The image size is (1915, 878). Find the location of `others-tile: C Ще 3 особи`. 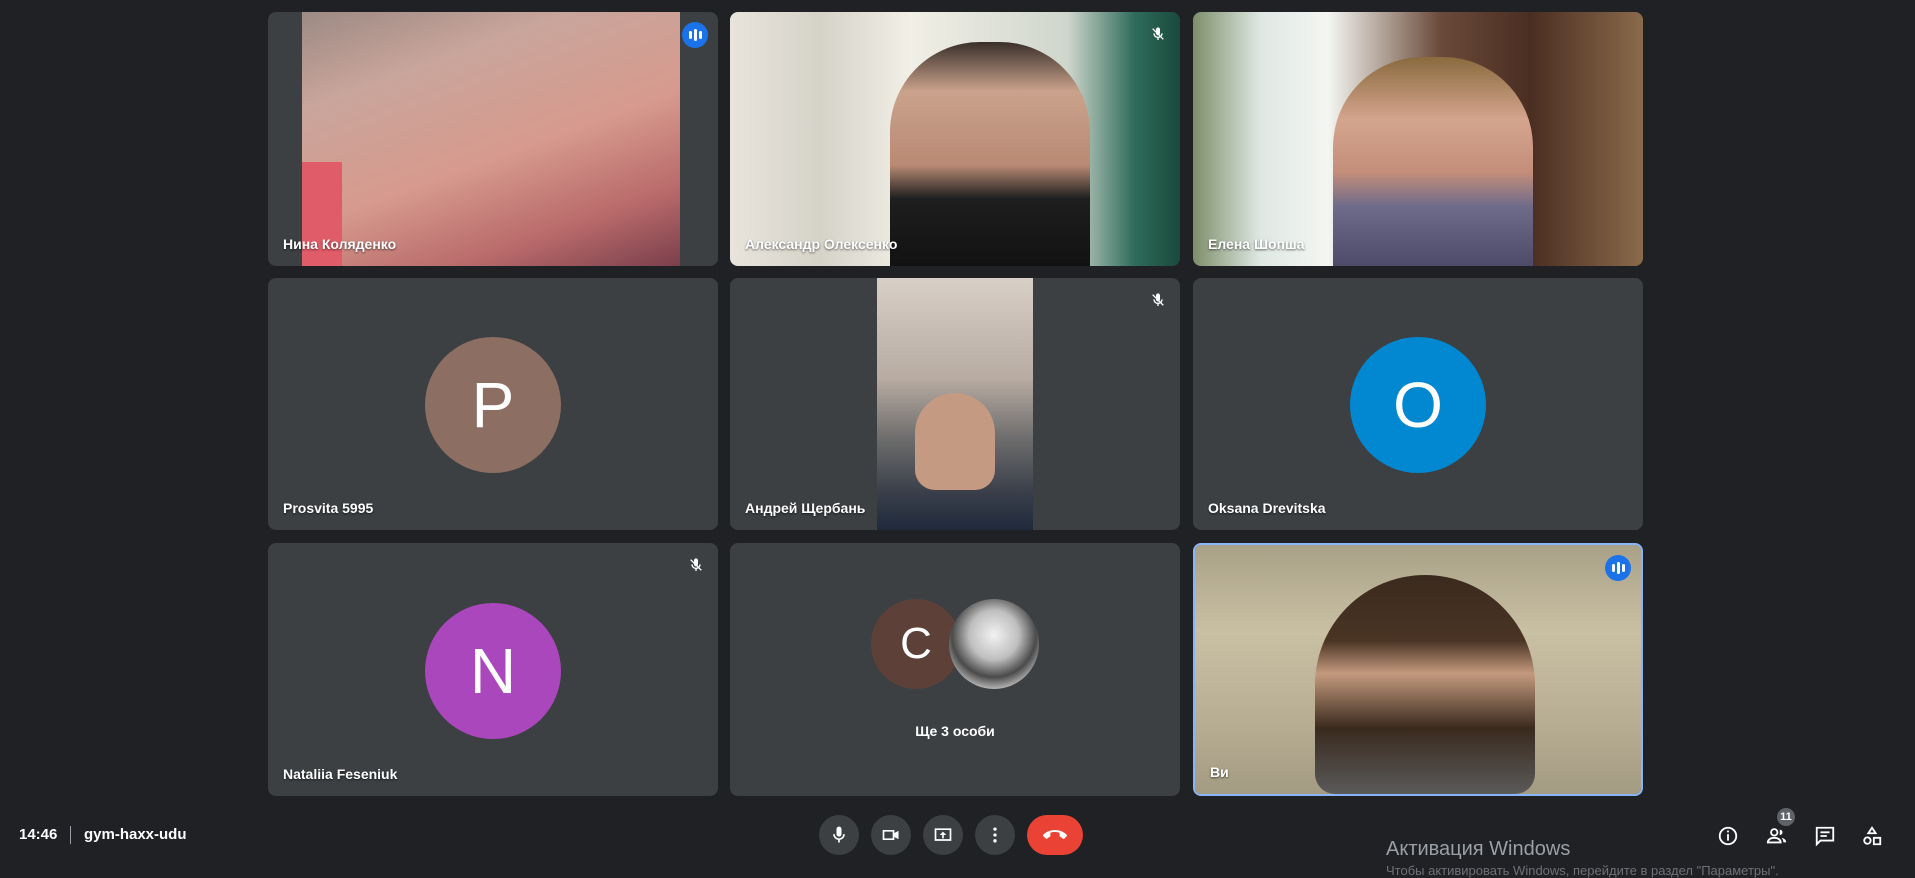

others-tile: C Ще 3 особи is located at coordinates (955, 669).